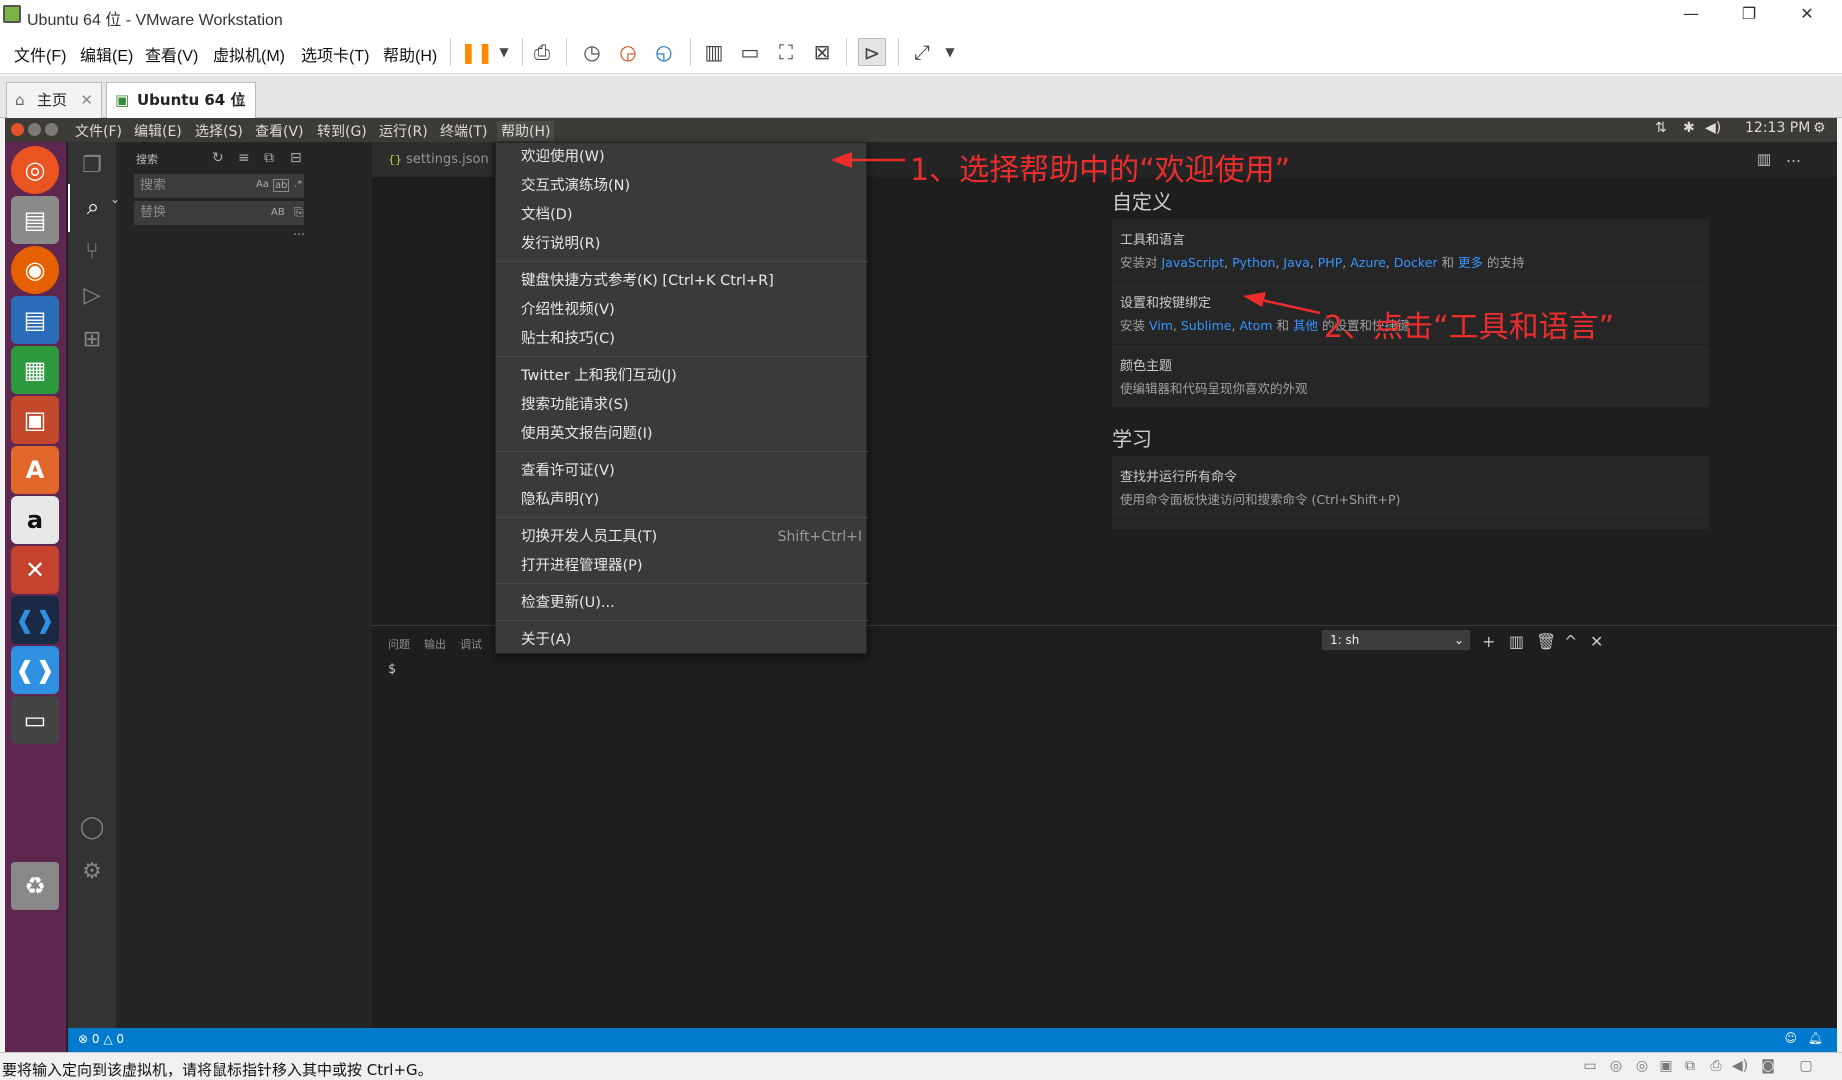 The image size is (1842, 1080). What do you see at coordinates (1616, 1067) in the screenshot?
I see `cd-icon: ◎` at bounding box center [1616, 1067].